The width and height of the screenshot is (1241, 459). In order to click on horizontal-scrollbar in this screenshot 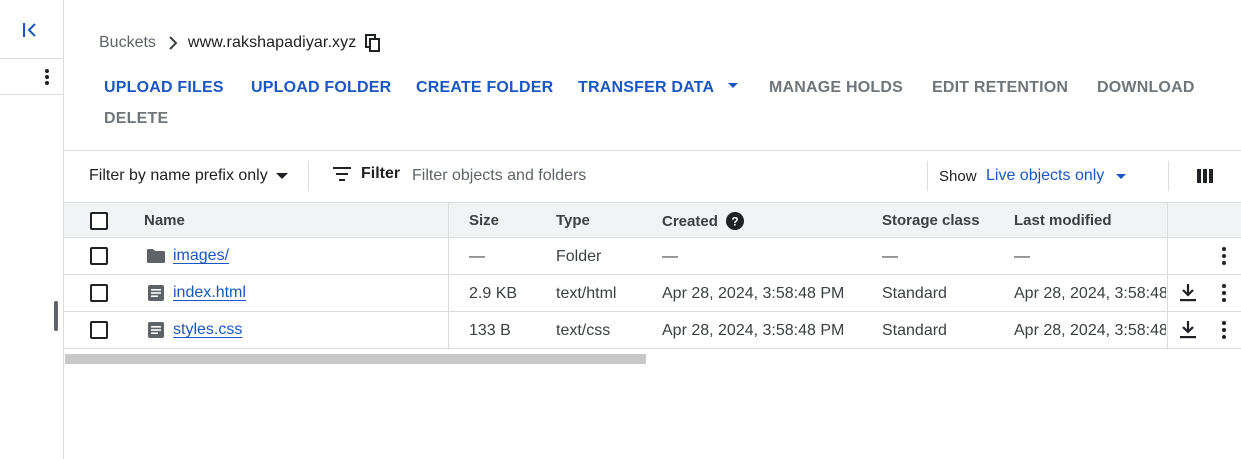, I will do `click(616, 358)`.